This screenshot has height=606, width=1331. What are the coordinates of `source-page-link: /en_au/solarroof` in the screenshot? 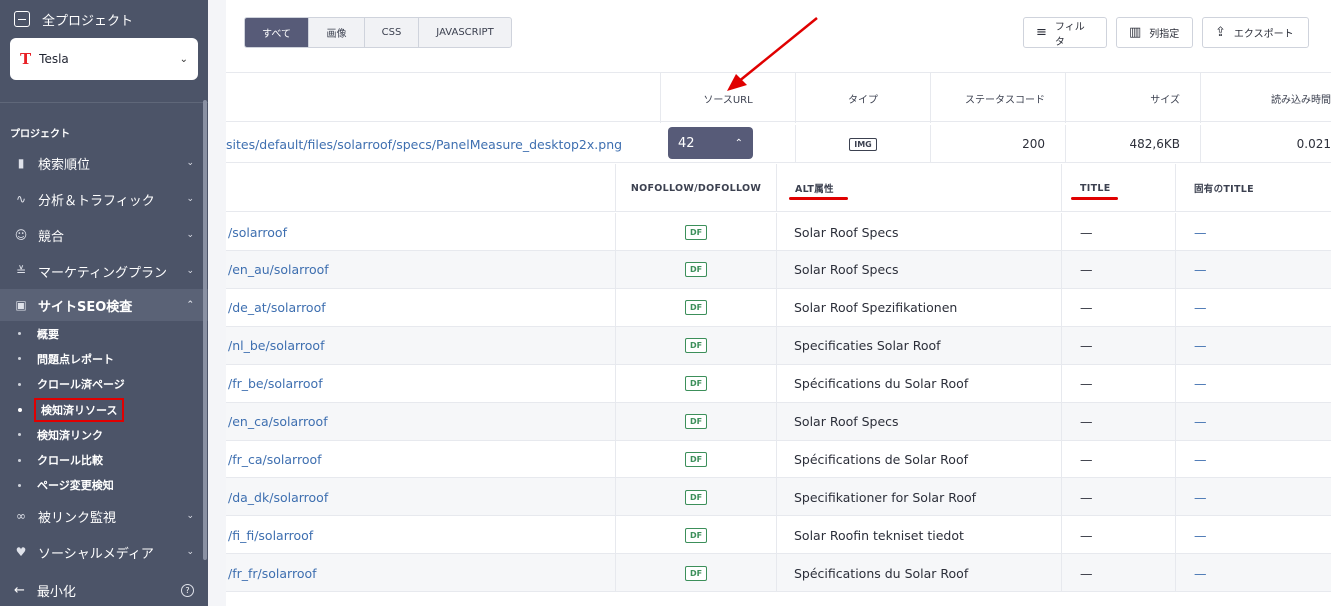 It's located at (278, 270).